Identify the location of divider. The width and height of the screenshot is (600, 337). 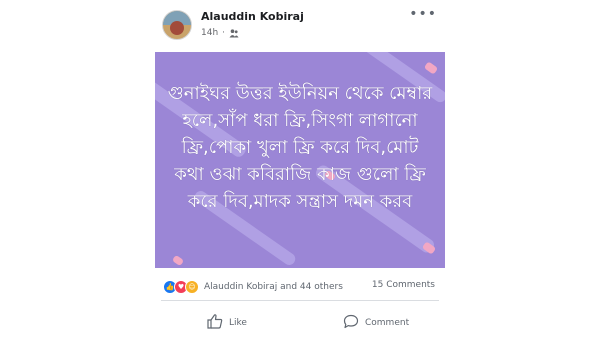
(300, 300).